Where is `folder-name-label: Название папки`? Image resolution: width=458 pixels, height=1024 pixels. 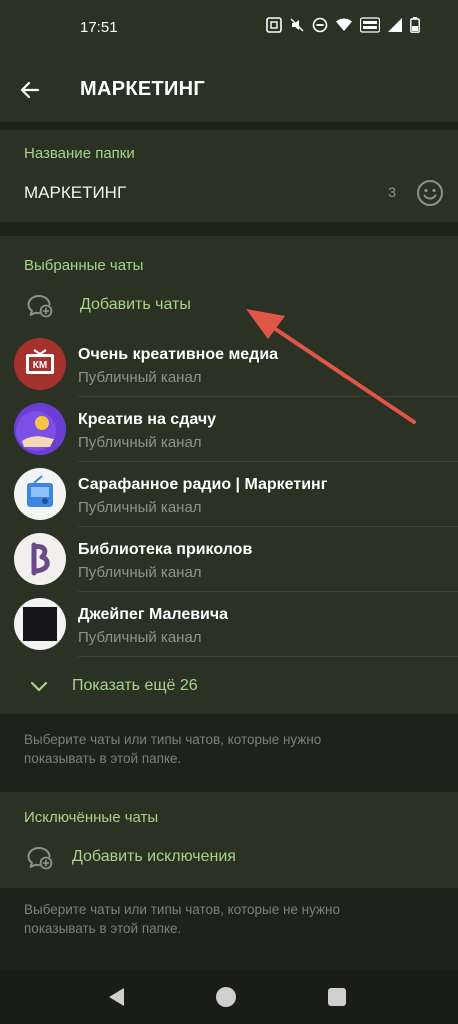
folder-name-label: Название папки is located at coordinates (79, 153).